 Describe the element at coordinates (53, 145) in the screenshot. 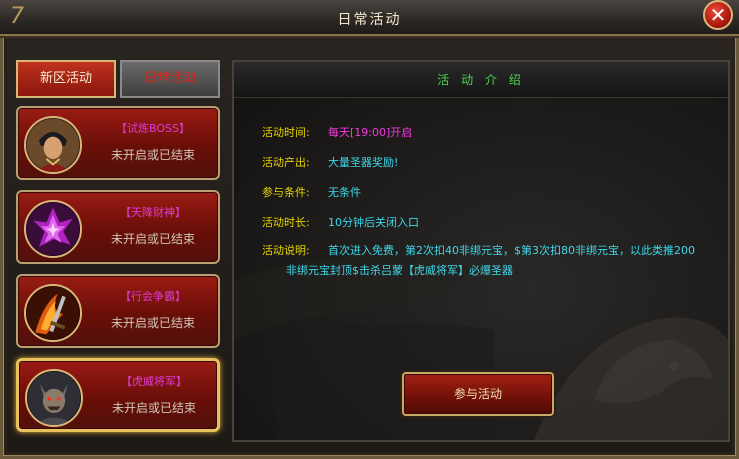

I see `general-portrait-icon` at that location.